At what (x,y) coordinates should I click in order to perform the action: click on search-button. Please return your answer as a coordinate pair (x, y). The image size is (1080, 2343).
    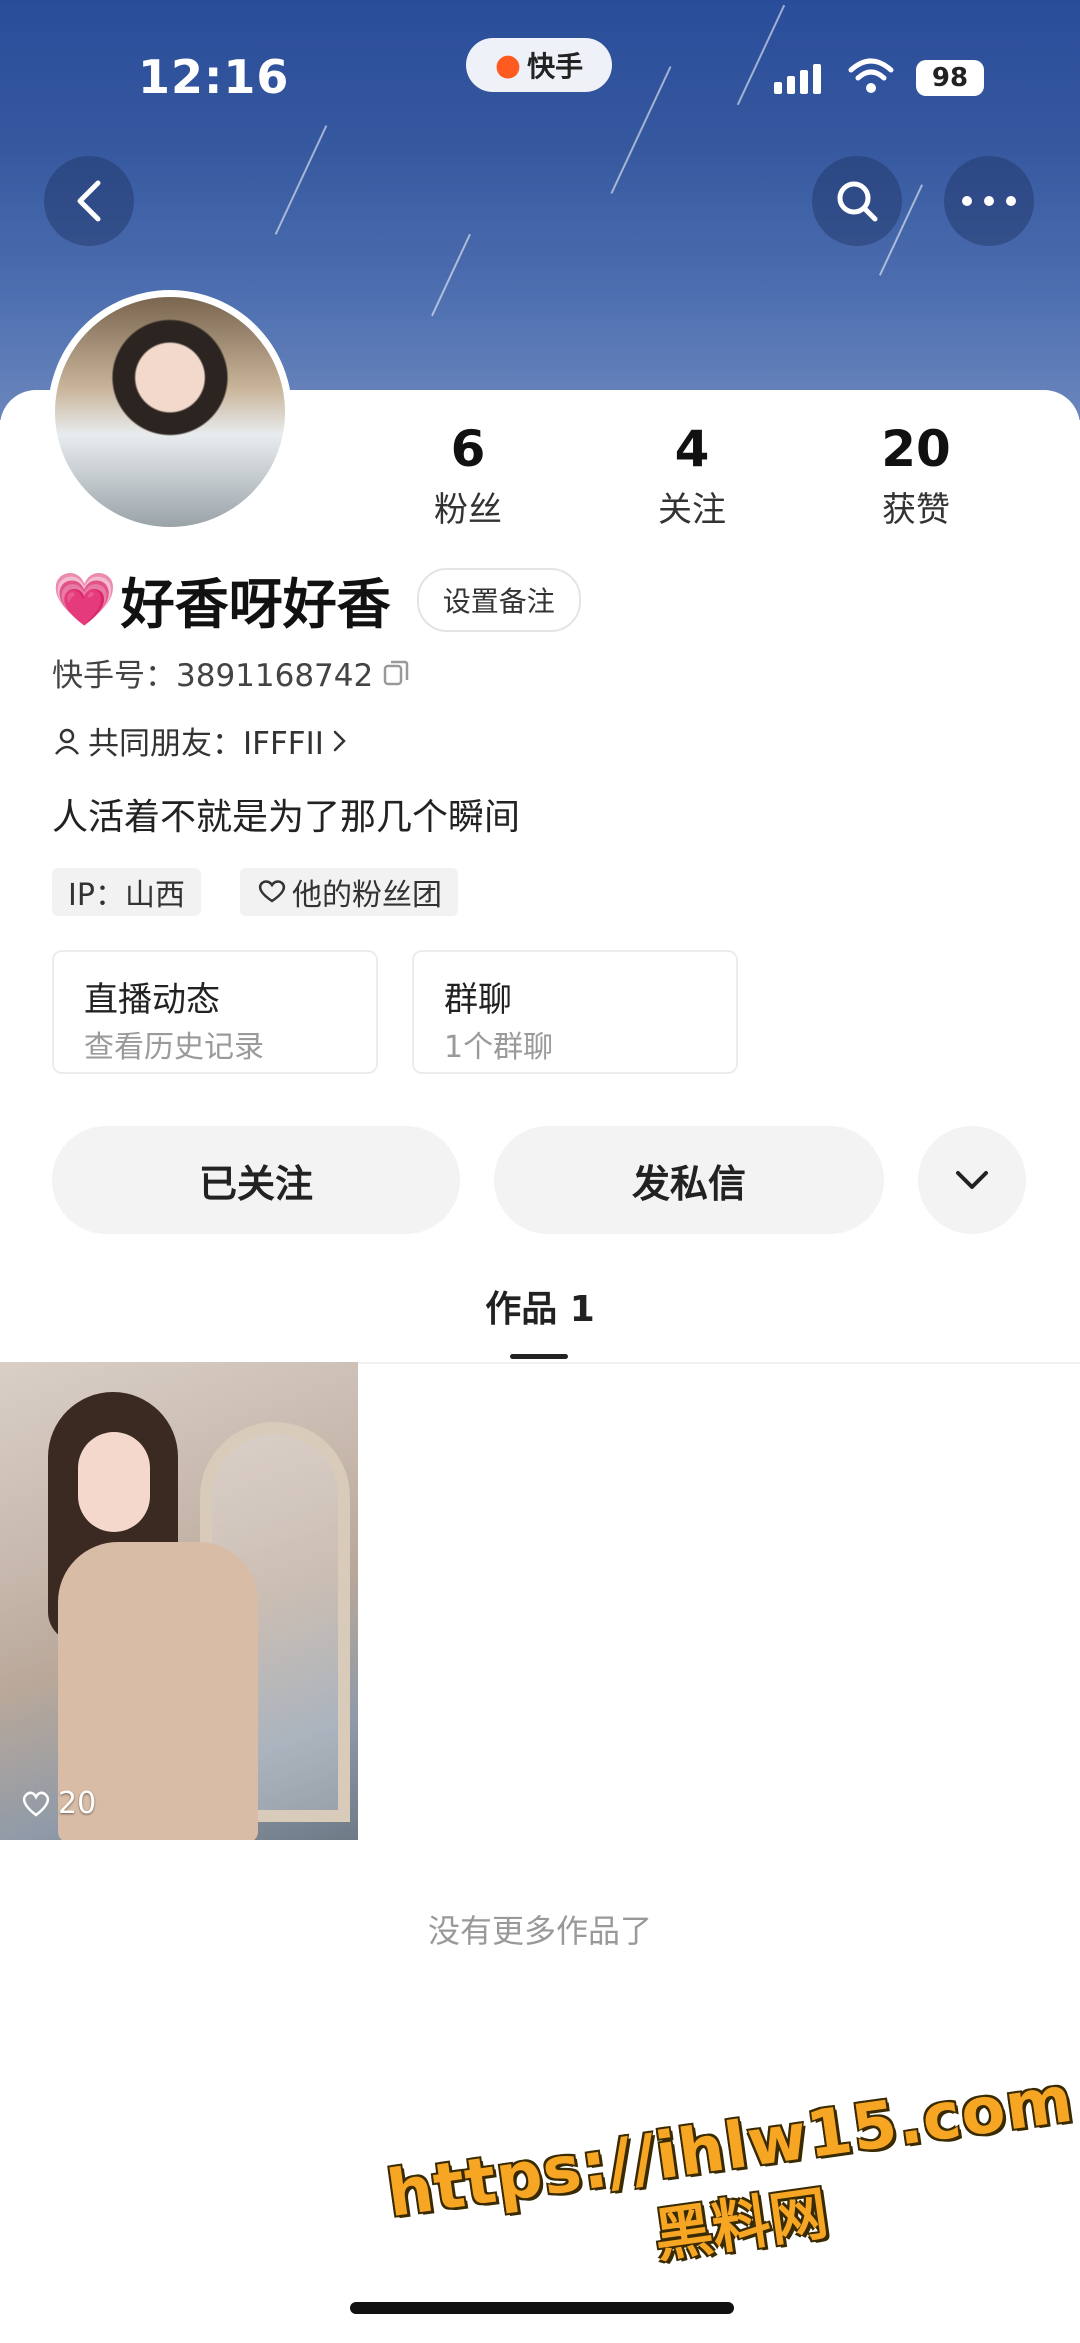
    Looking at the image, I should click on (857, 201).